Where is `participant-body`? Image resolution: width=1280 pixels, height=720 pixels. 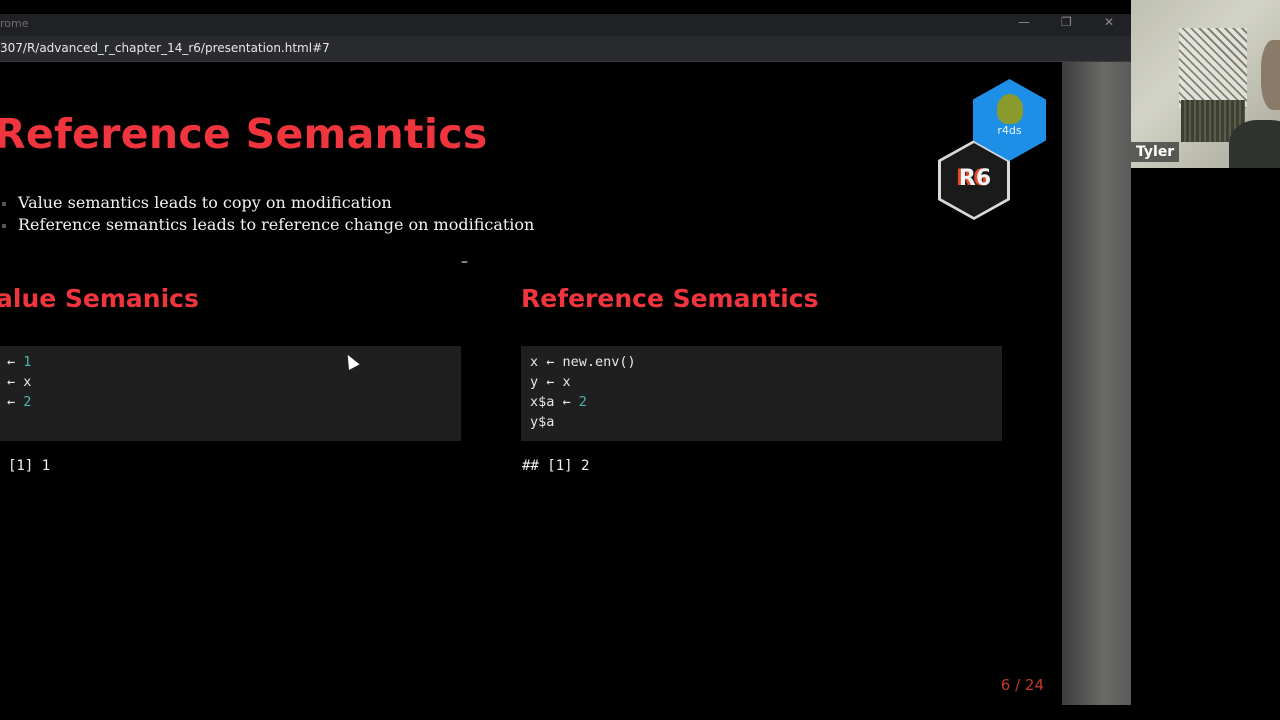 participant-body is located at coordinates (1254, 144).